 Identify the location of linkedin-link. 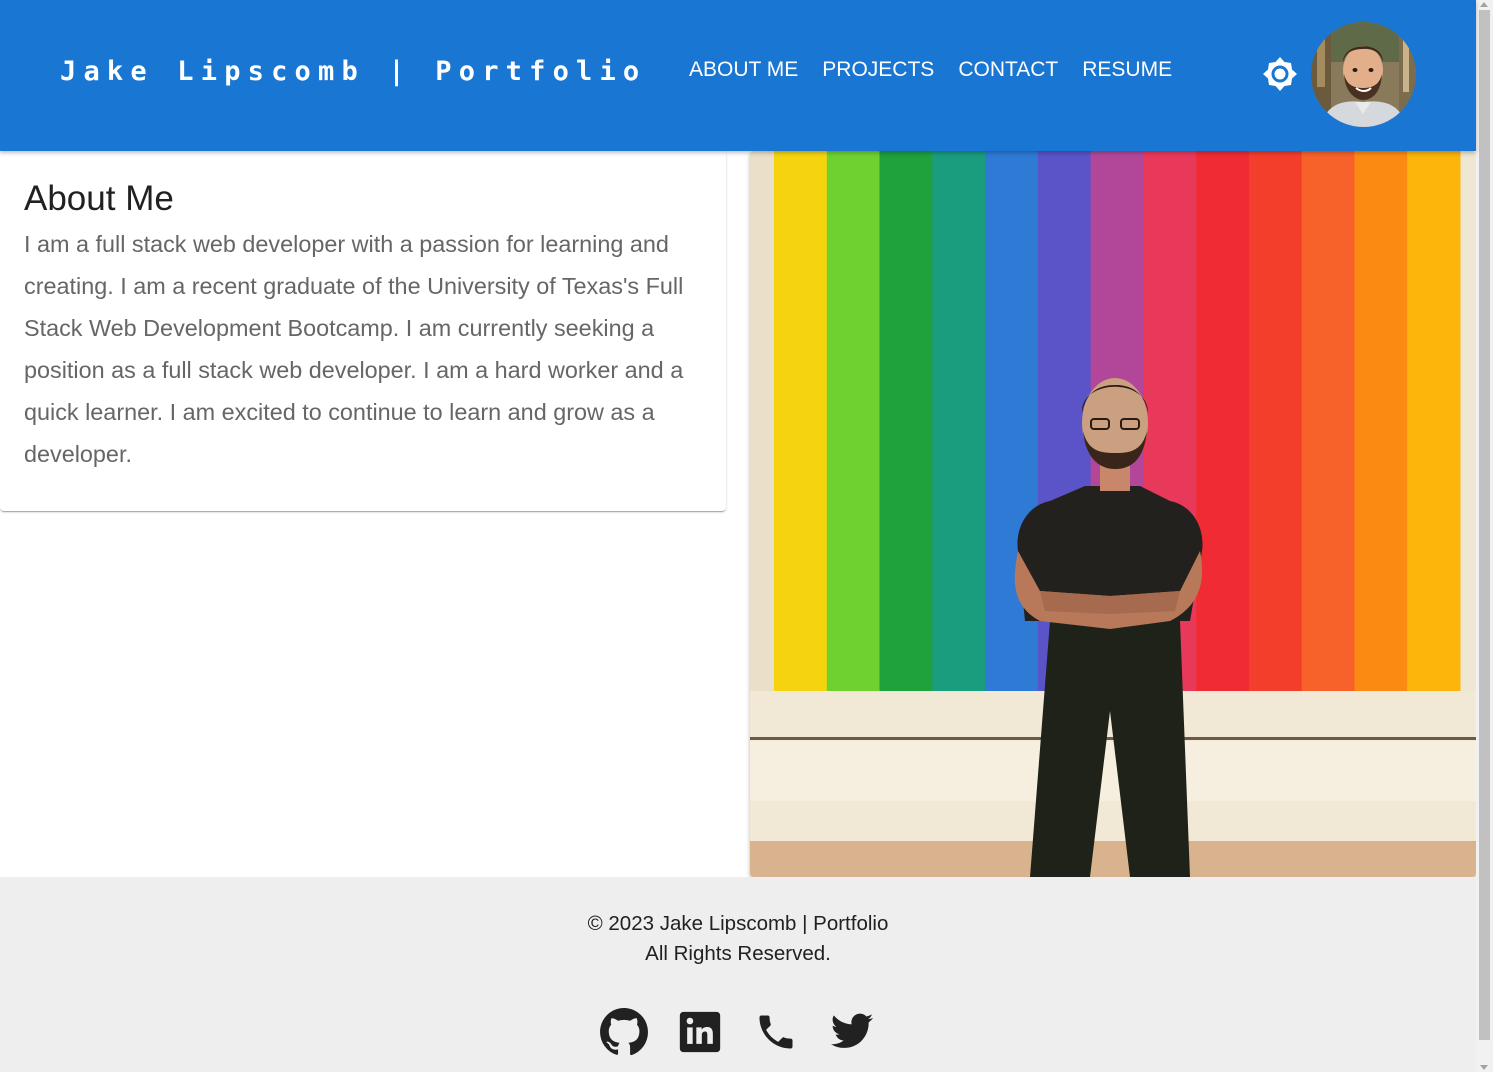
(700, 1032).